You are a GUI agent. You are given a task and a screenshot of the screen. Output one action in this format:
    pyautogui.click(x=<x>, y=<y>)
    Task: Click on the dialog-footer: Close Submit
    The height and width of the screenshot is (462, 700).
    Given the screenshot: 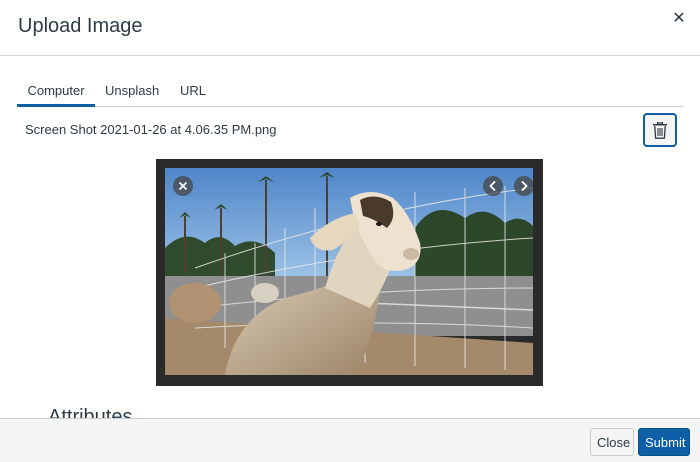 What is the action you would take?
    pyautogui.click(x=350, y=440)
    